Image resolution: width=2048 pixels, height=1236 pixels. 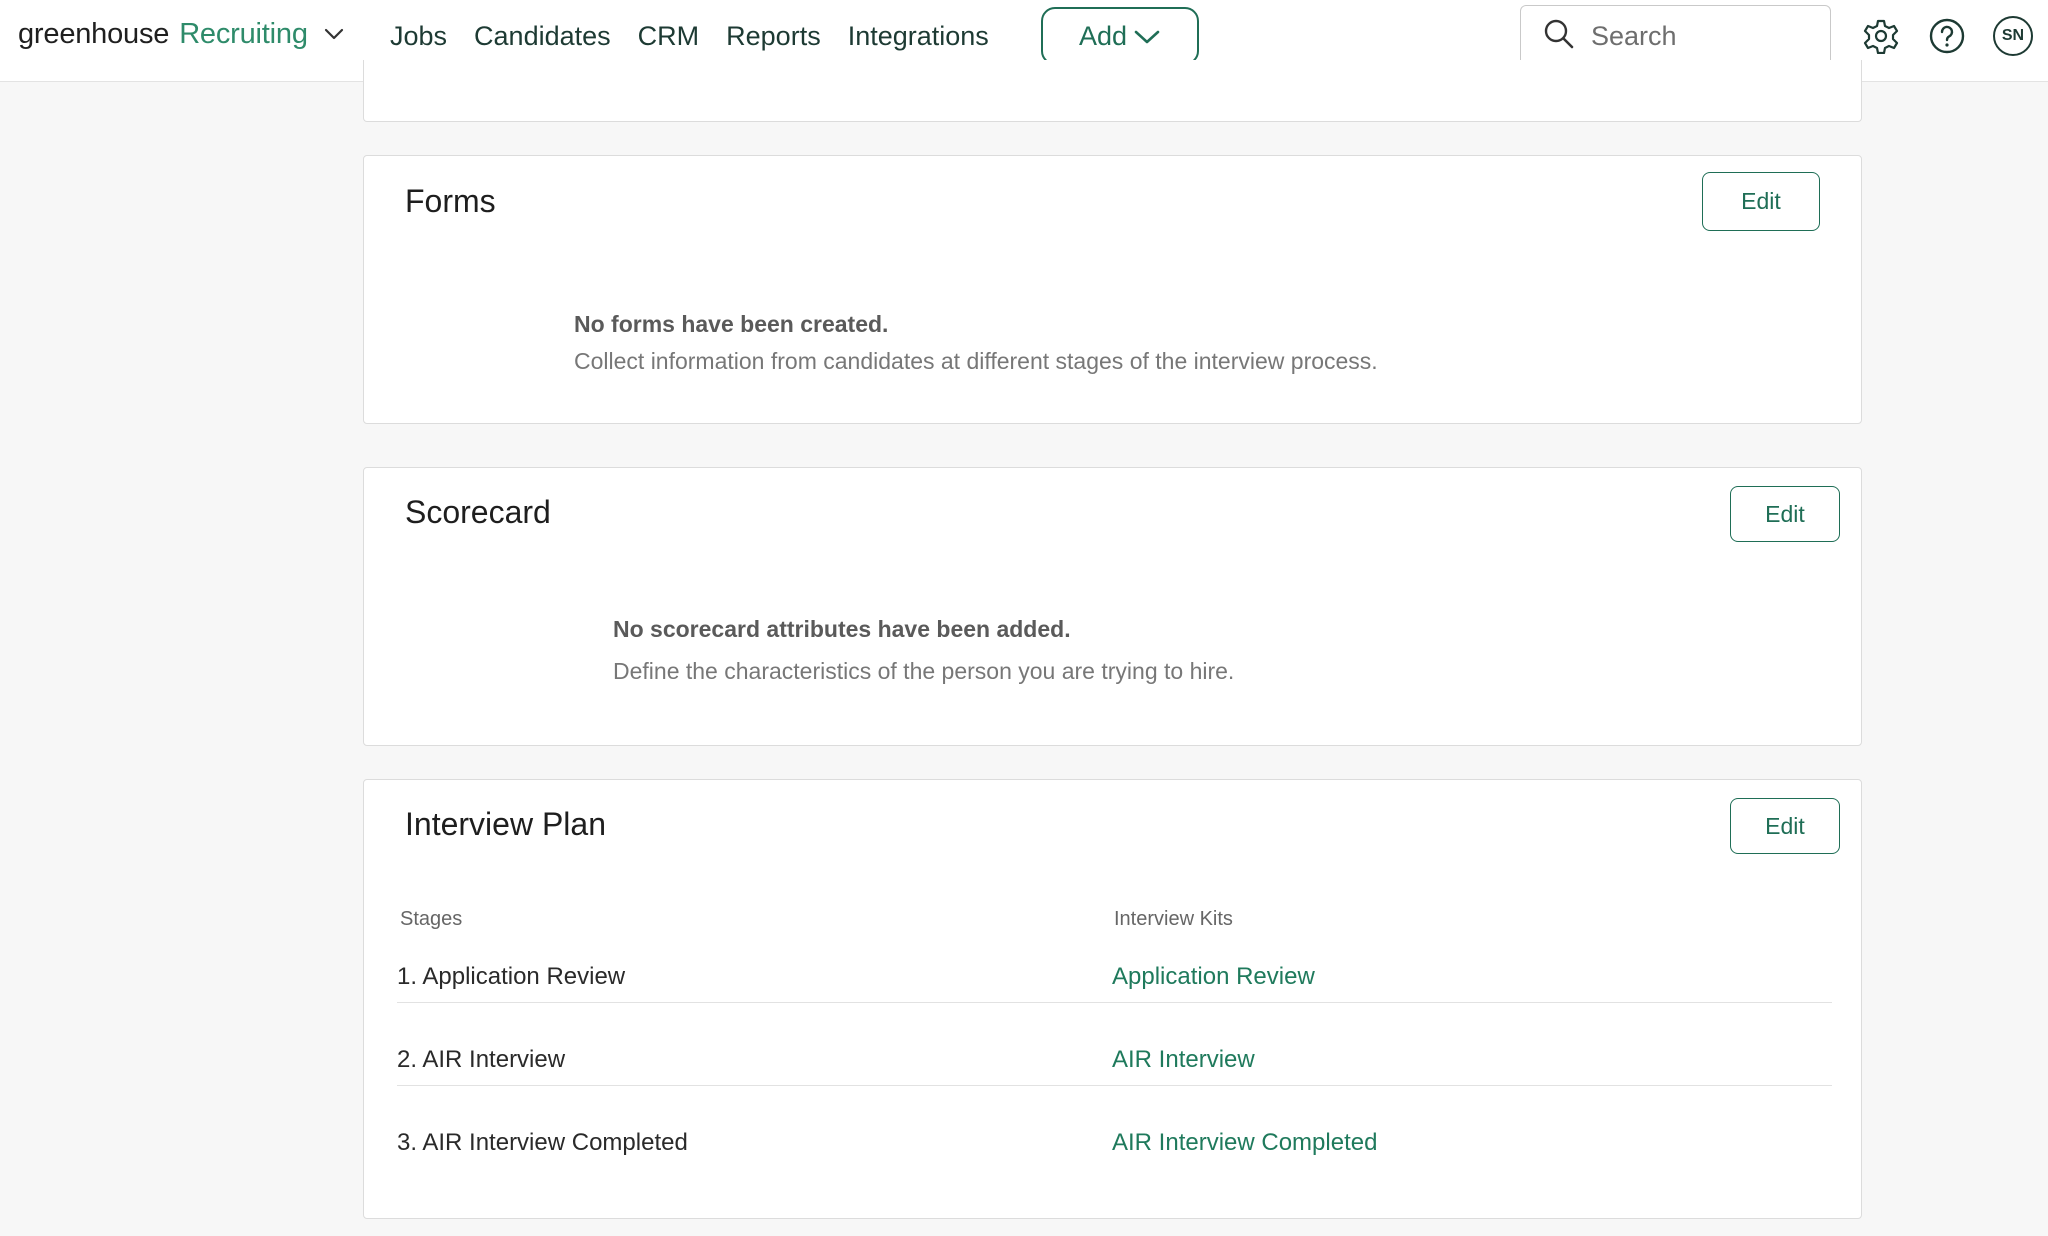 What do you see at coordinates (731, 324) in the screenshot?
I see `forms-empty-title: No forms have been created.` at bounding box center [731, 324].